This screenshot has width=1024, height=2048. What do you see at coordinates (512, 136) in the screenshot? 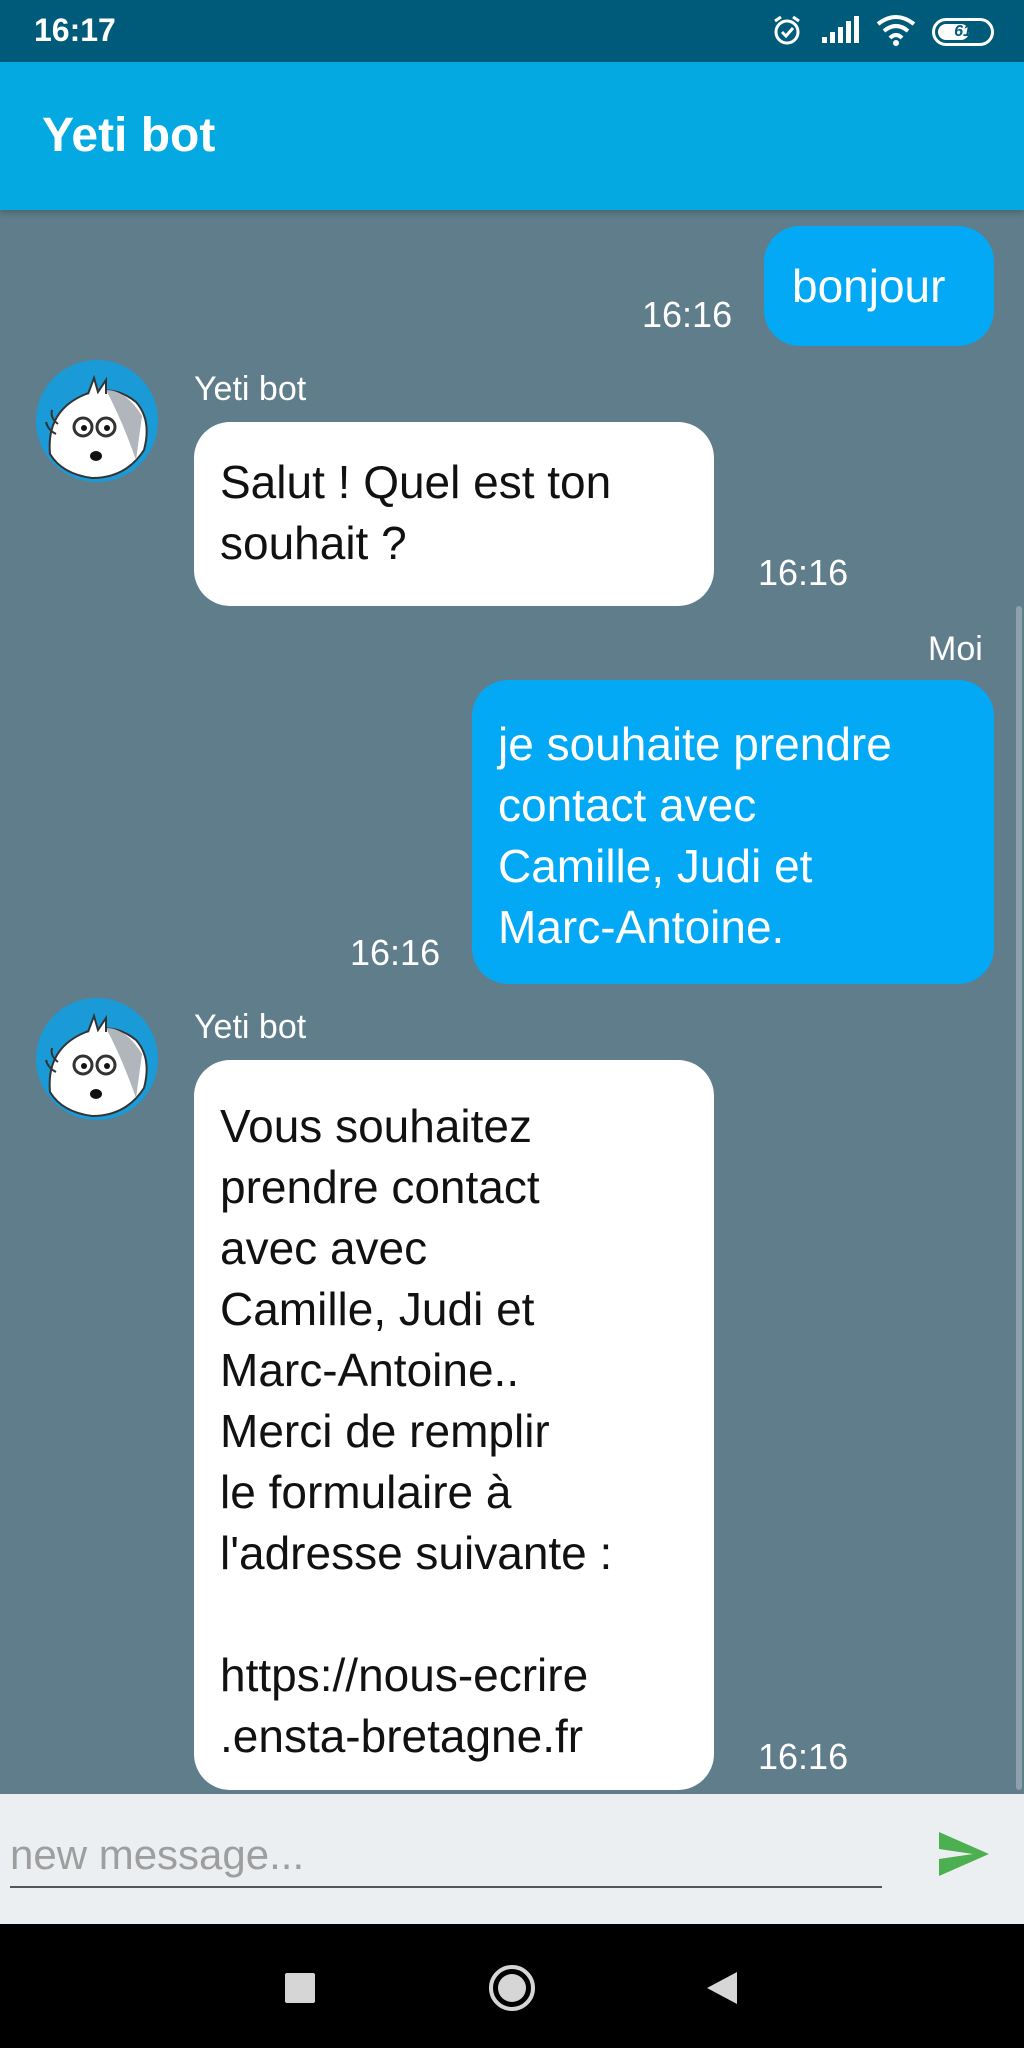
I see `app-bar: Yeti bot` at bounding box center [512, 136].